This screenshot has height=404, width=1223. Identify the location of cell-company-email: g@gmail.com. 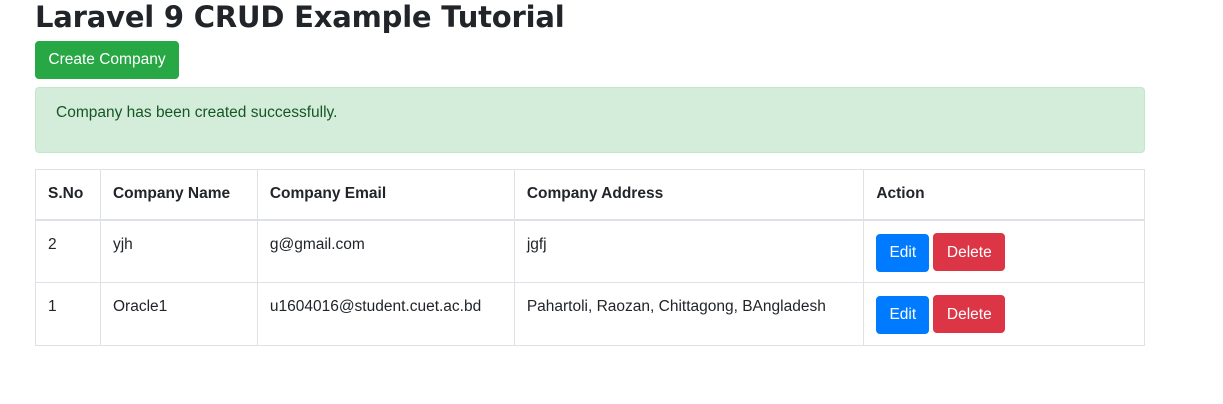
(385, 251).